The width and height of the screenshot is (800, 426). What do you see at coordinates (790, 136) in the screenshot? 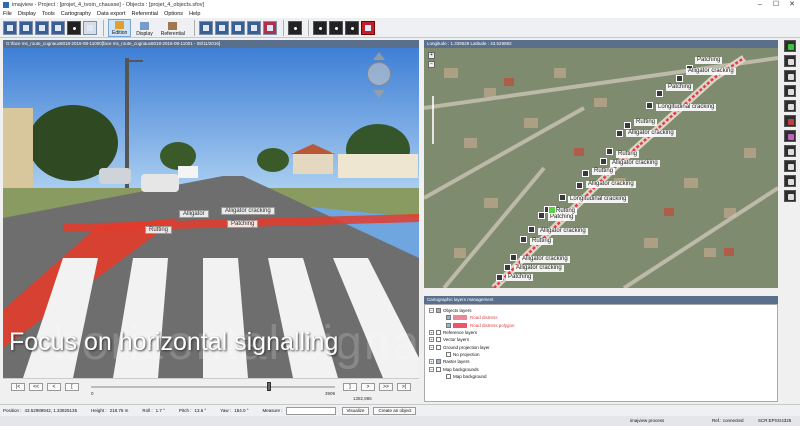
I see `settings-icon` at bounding box center [790, 136].